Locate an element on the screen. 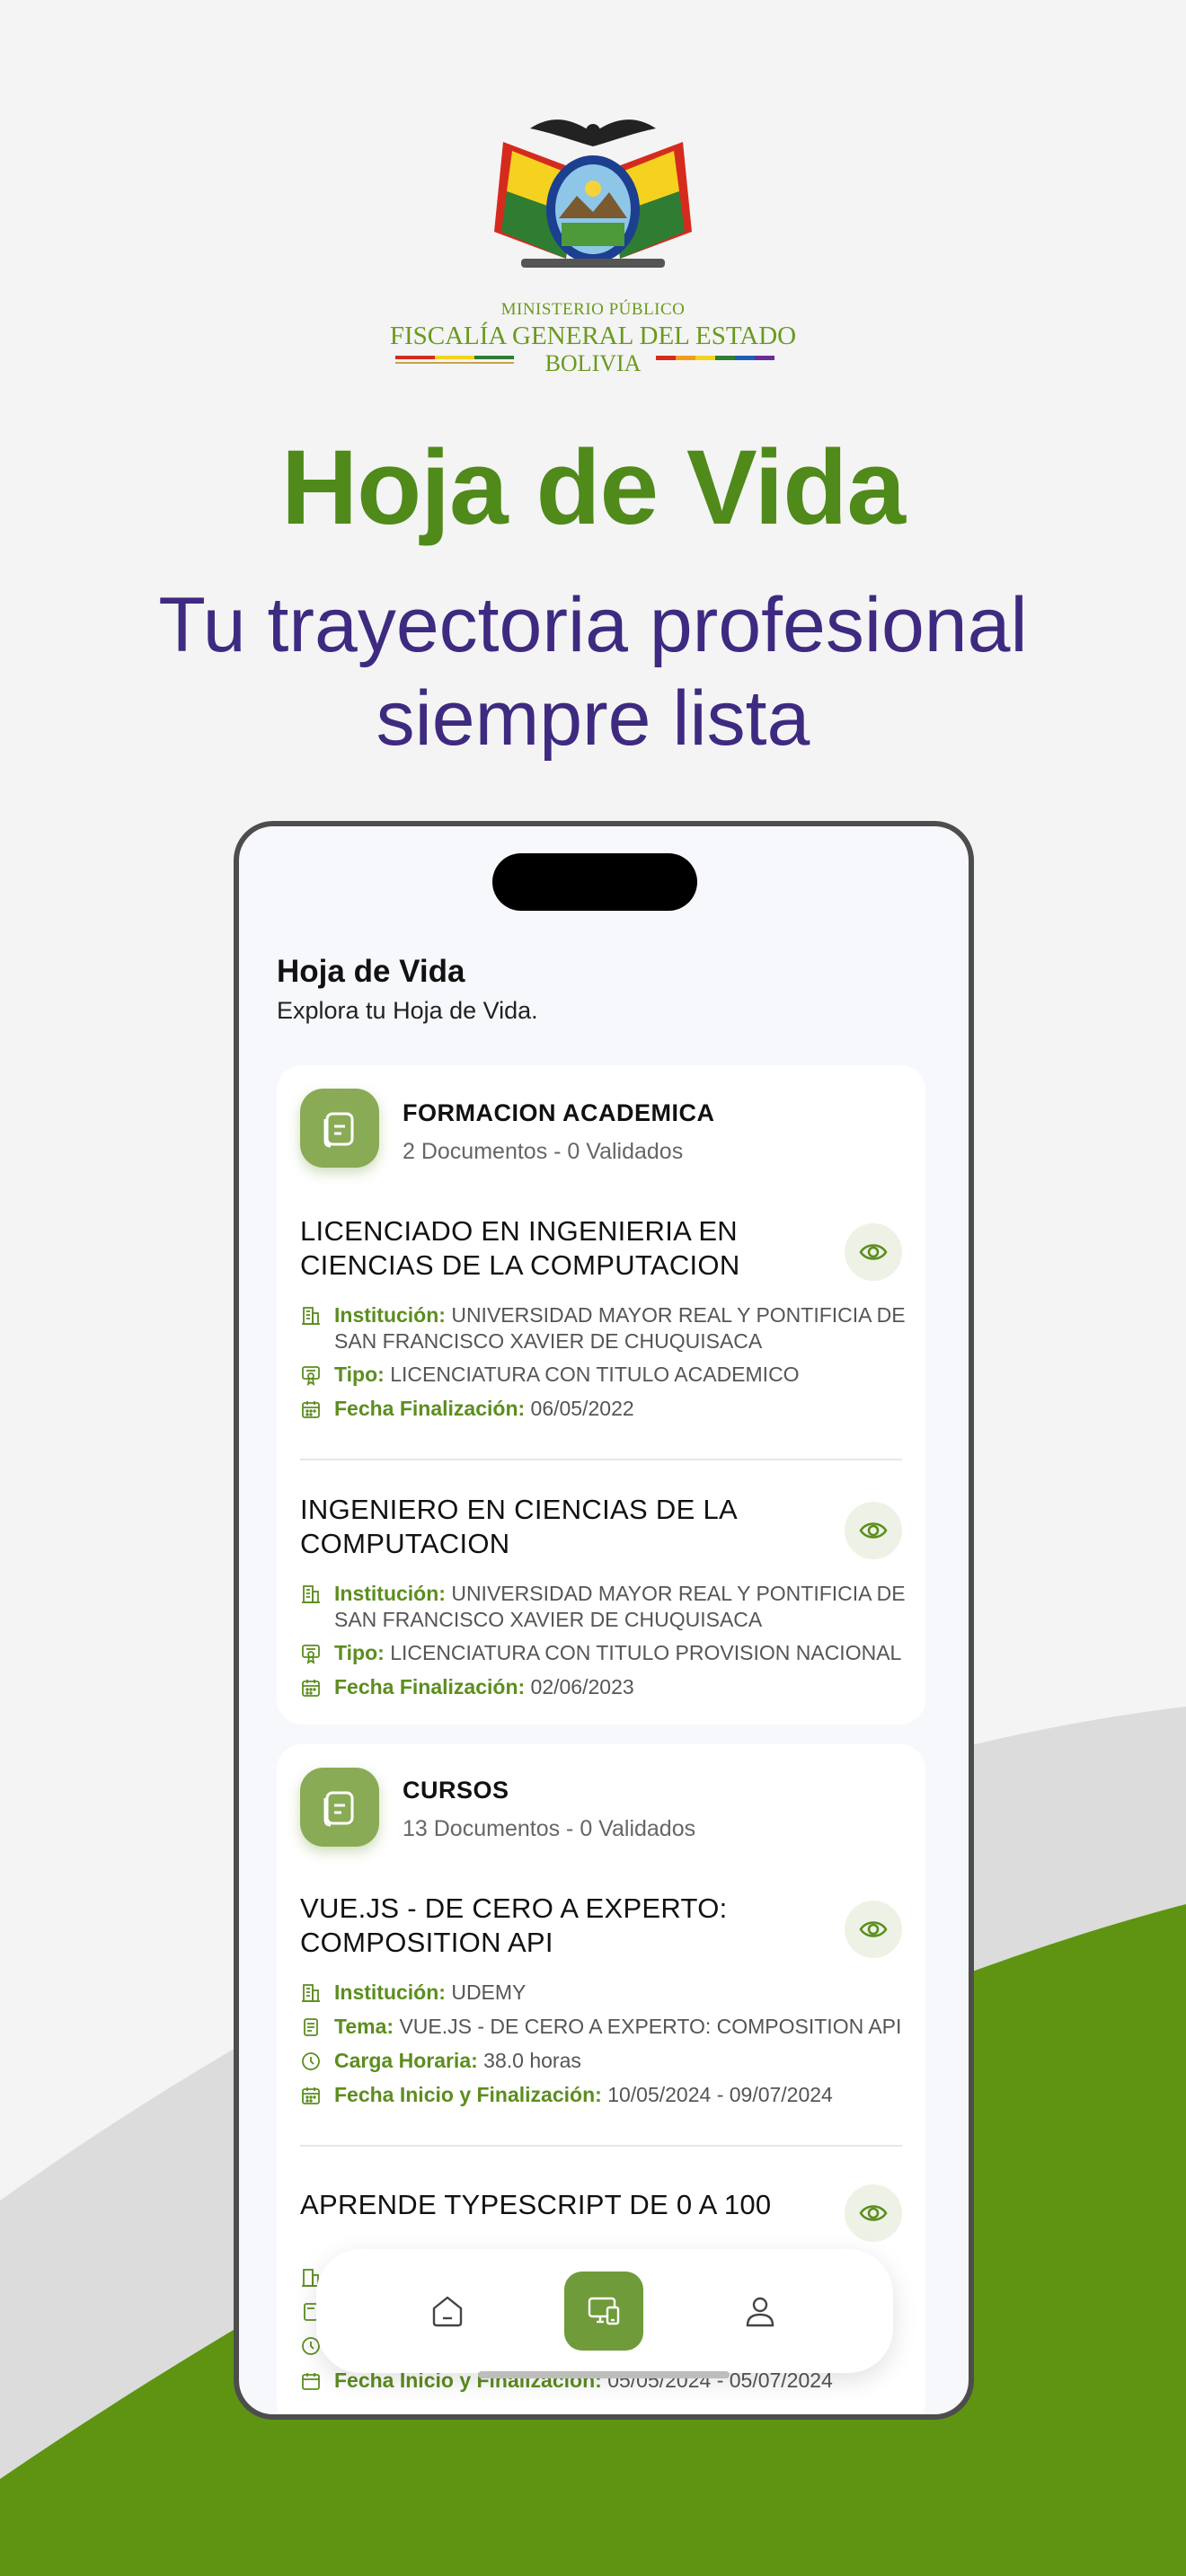  fecha-value: 02/06/2023 is located at coordinates (582, 1686).